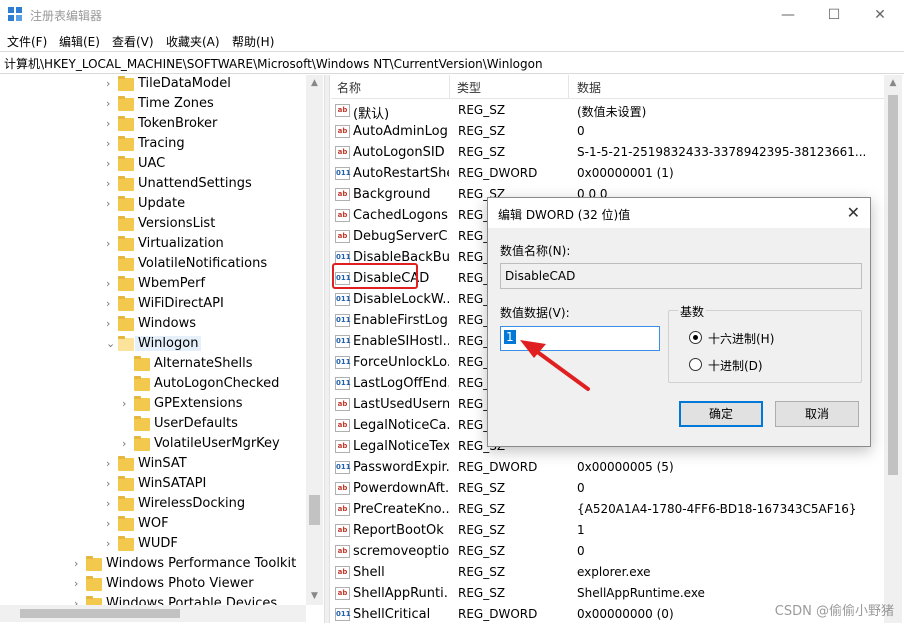  Describe the element at coordinates (153, 165) in the screenshot. I see `tree-item: › UAC` at that location.